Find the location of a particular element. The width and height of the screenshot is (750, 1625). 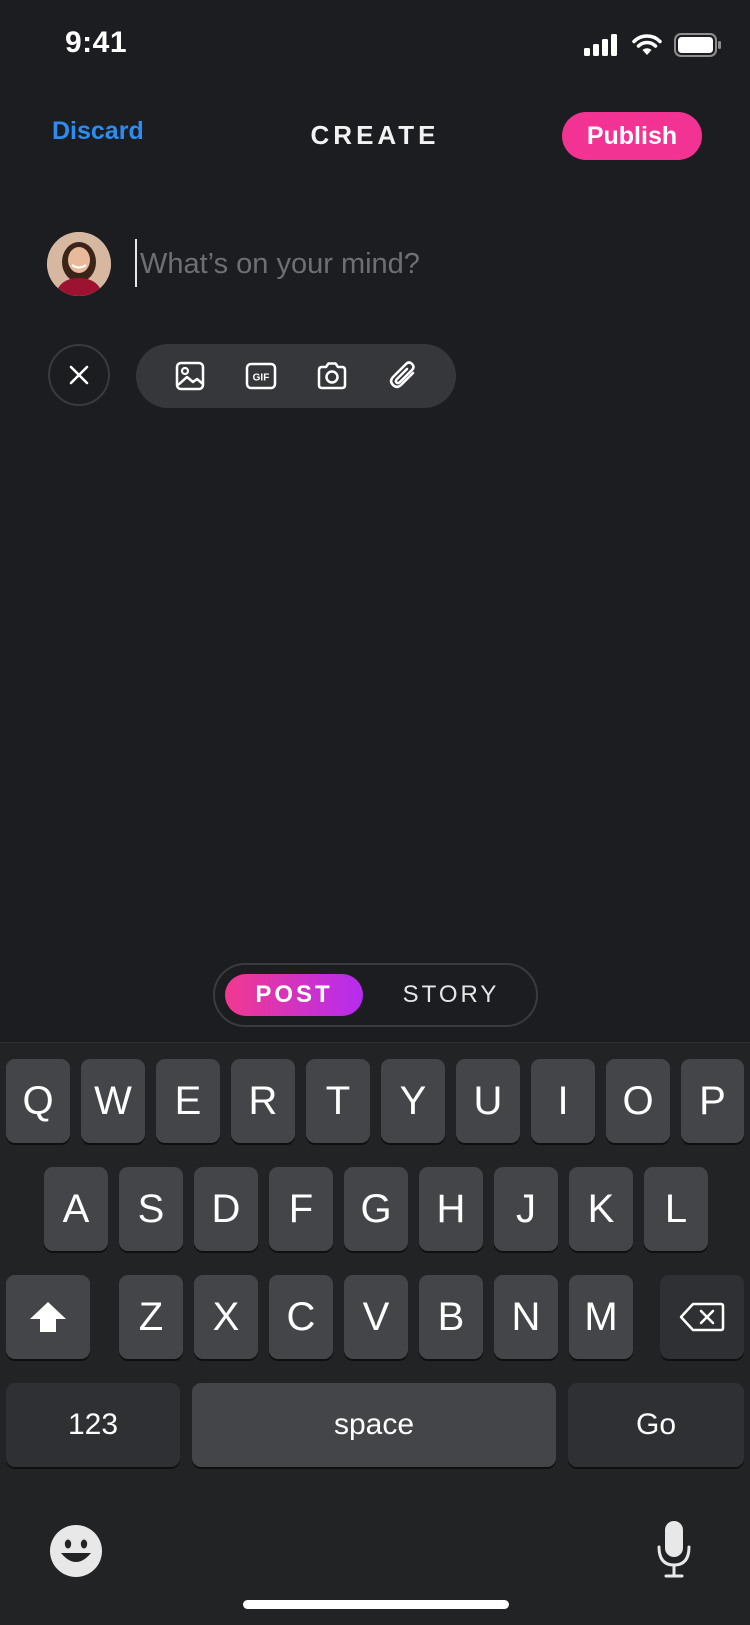

attach-file-button is located at coordinates (403, 376).